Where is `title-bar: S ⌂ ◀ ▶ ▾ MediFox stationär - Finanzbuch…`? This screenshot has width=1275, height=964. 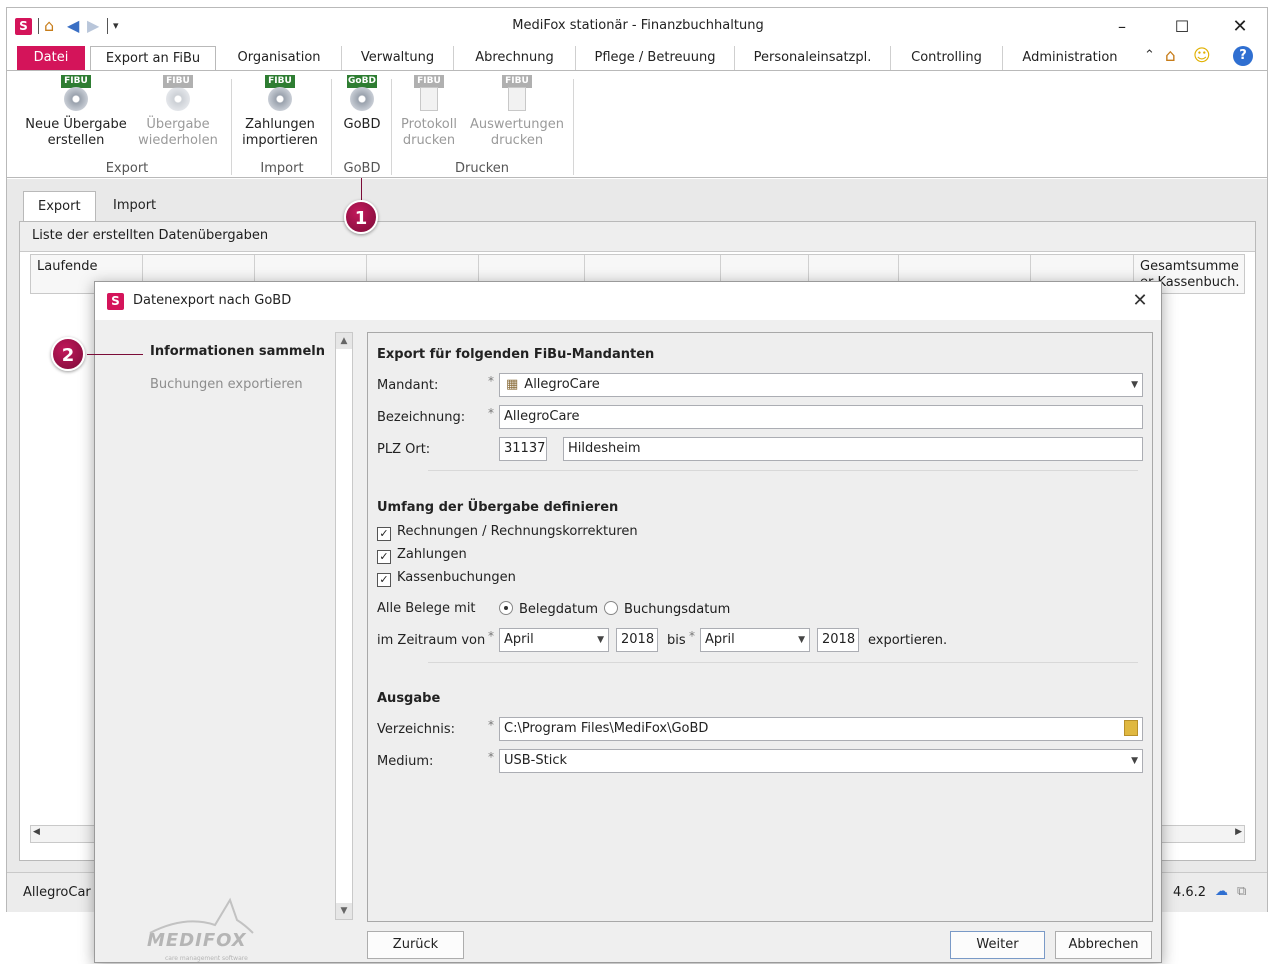 title-bar: S ⌂ ◀ ▶ ▾ MediFox stationär - Finanzbuch… is located at coordinates (637, 27).